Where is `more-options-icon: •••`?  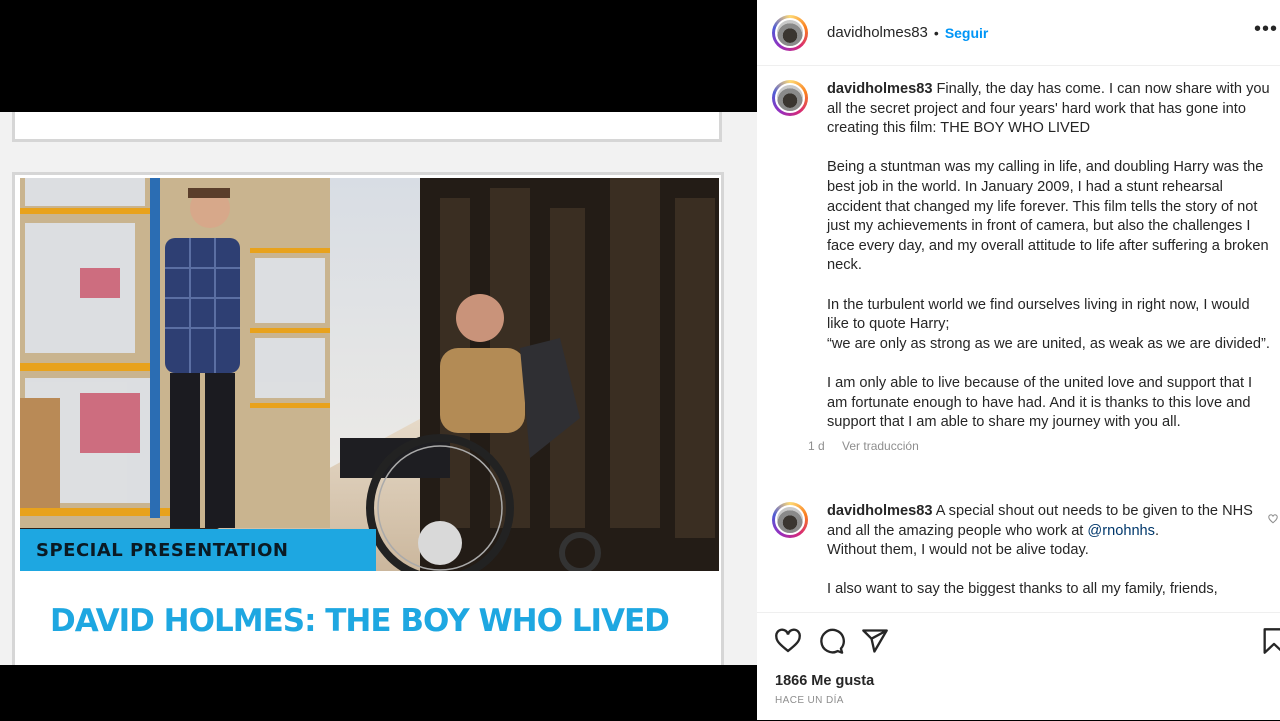
more-options-icon: ••• is located at coordinates (1266, 29).